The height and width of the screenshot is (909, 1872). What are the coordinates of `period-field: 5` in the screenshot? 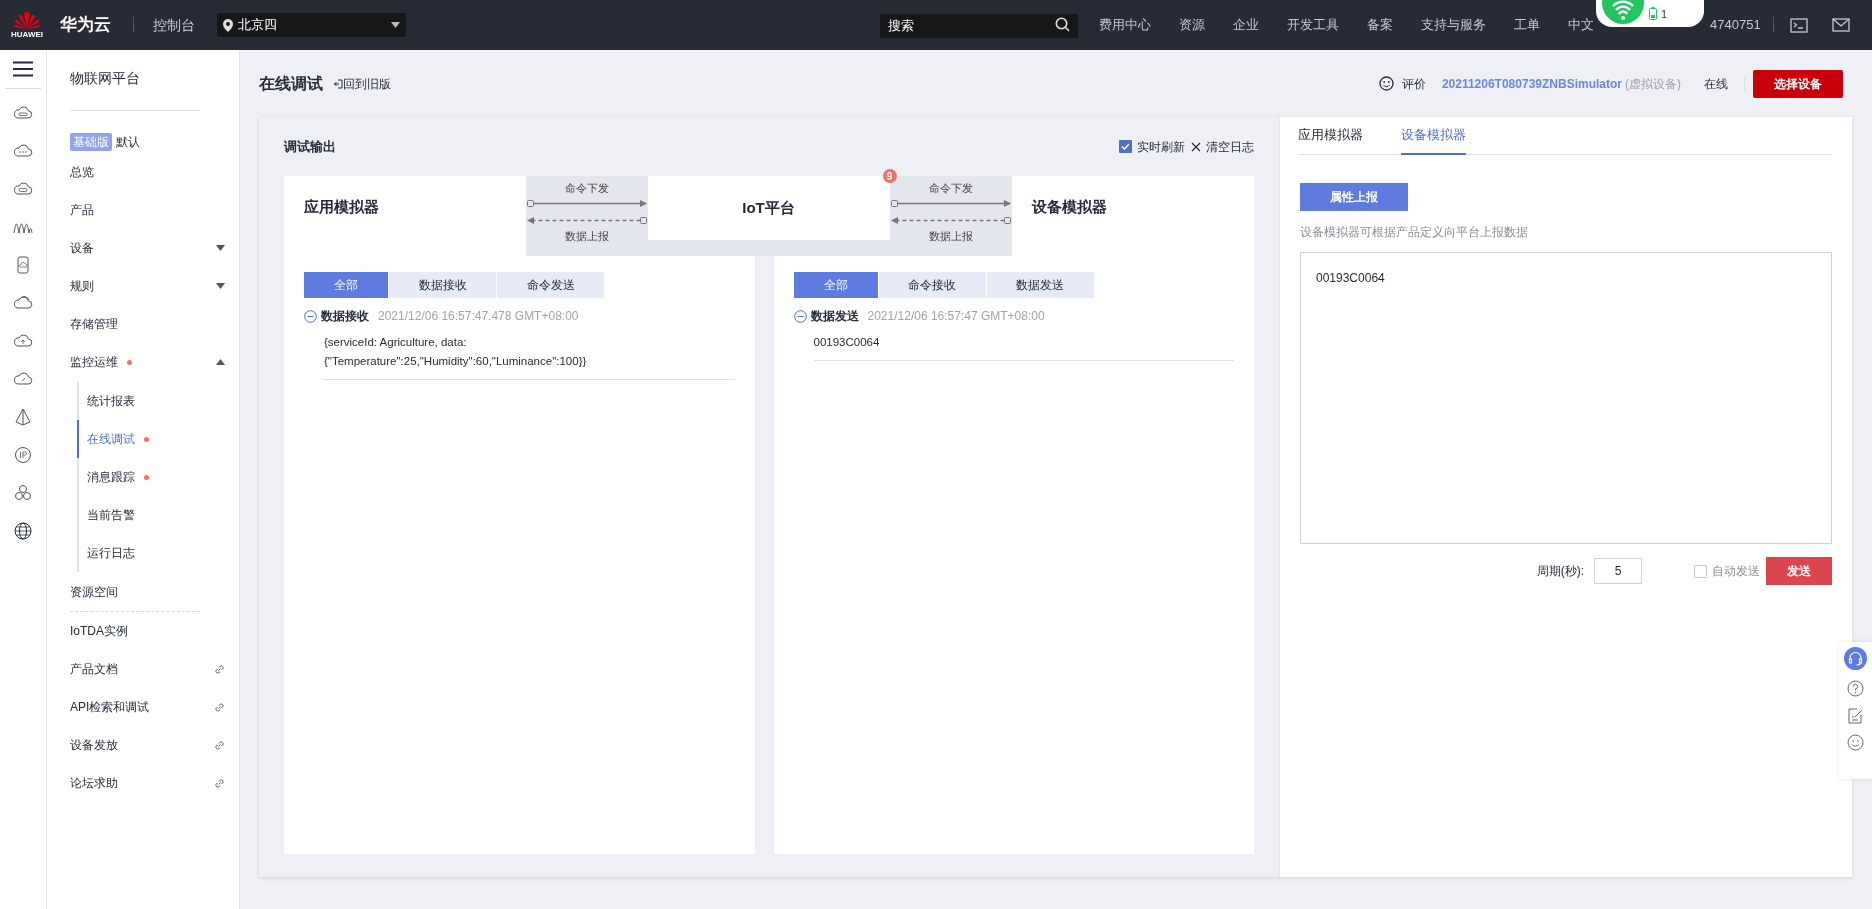 It's located at (1618, 571).